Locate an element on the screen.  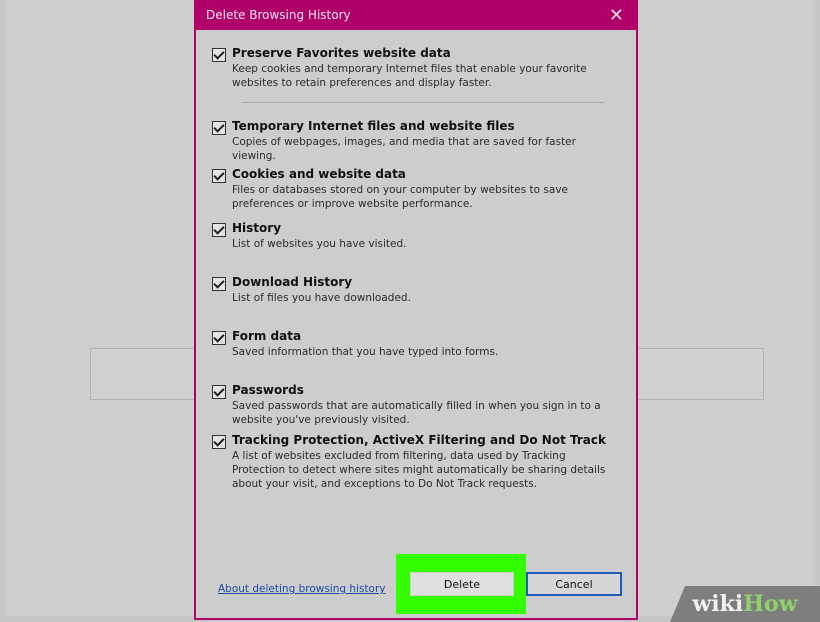
download-history-checkbox is located at coordinates (219, 284).